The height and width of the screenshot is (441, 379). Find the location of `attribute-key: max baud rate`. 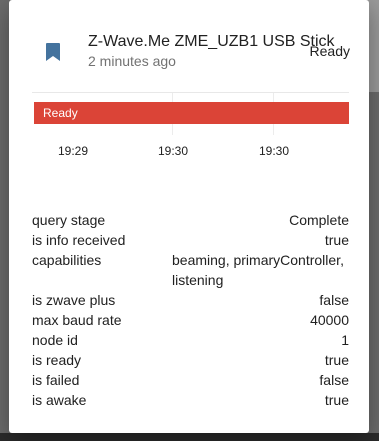

attribute-key: max baud rate is located at coordinates (77, 320).